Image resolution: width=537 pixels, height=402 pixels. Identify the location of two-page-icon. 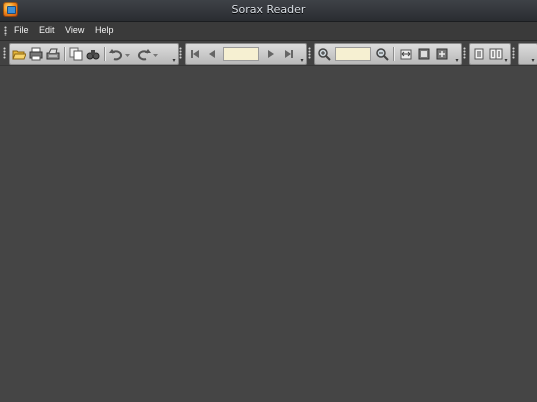
(496, 54).